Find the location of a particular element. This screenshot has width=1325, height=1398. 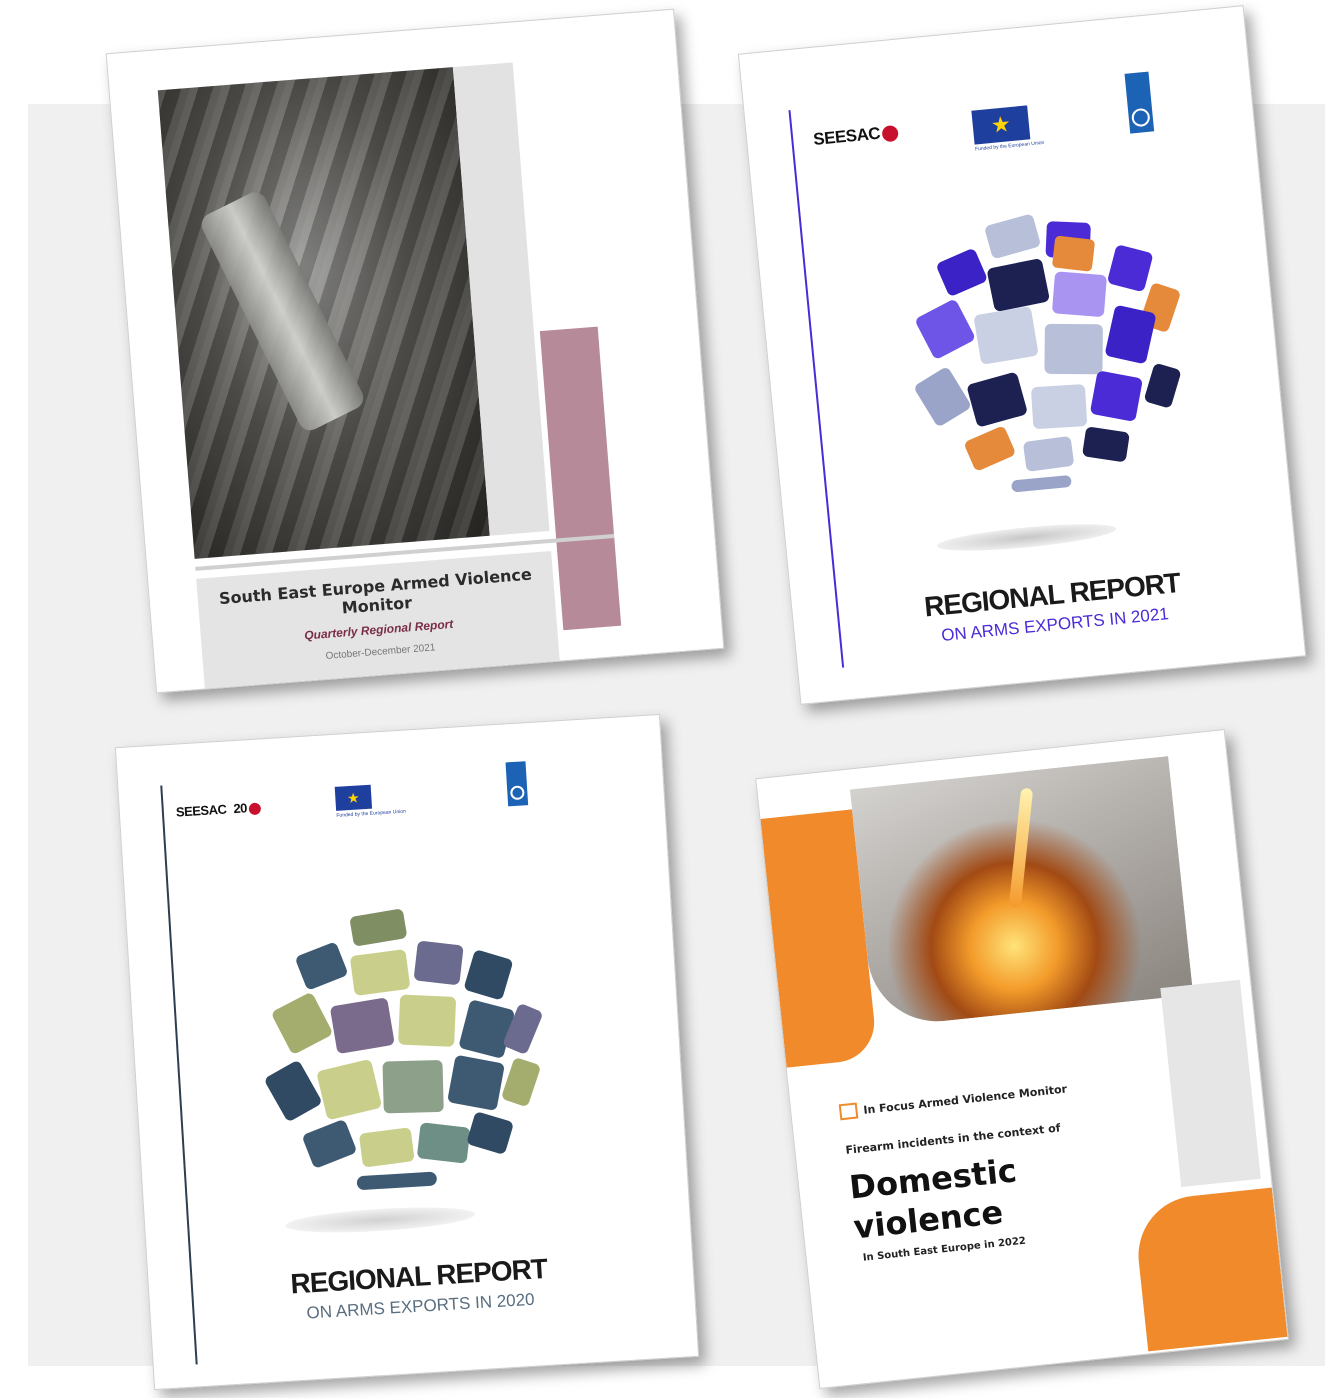

anniversary-mark: 20 is located at coordinates (240, 808).